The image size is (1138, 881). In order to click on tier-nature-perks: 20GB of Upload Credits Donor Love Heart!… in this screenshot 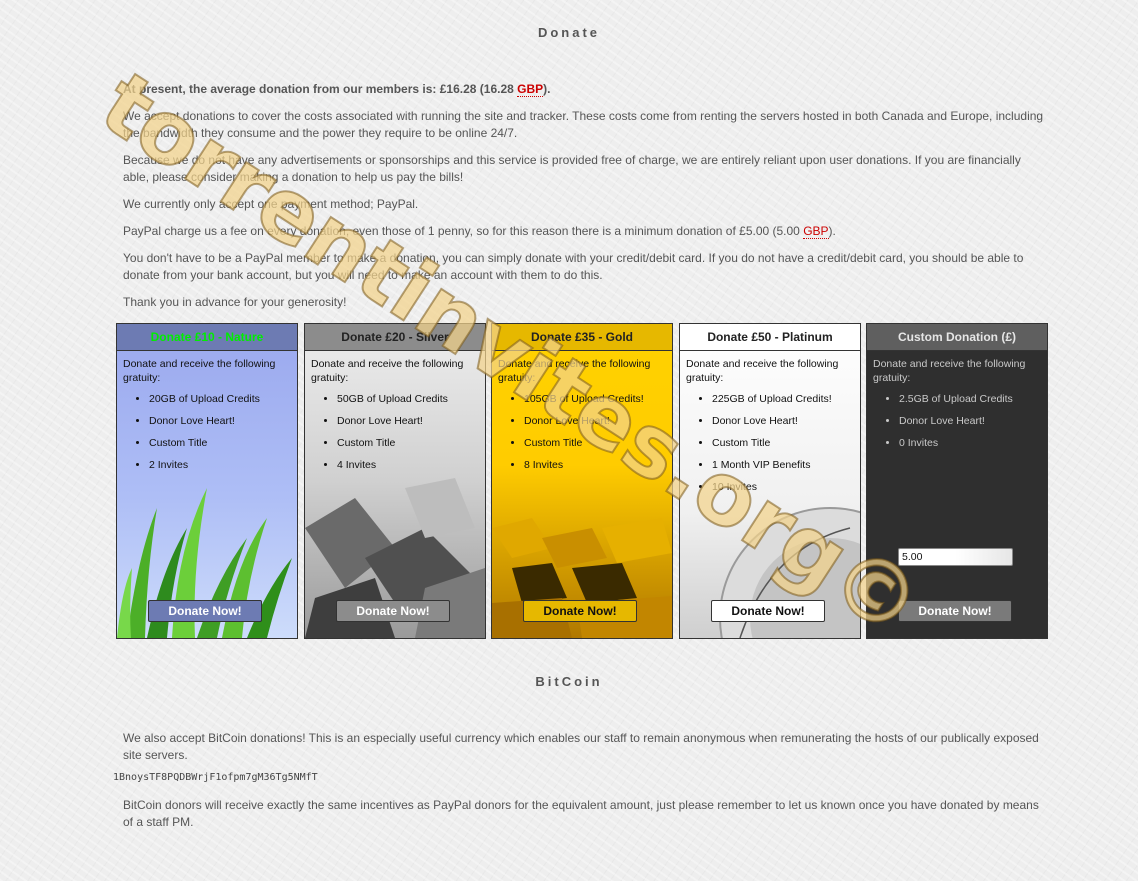, I will do `click(207, 432)`.